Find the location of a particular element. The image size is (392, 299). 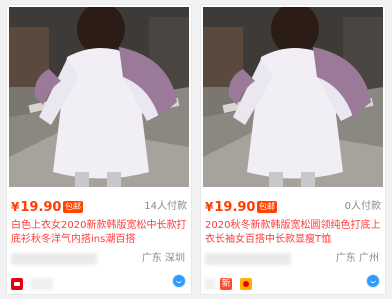

price-row: ¥19.90 包邮 14人付款 is located at coordinates (99, 207).